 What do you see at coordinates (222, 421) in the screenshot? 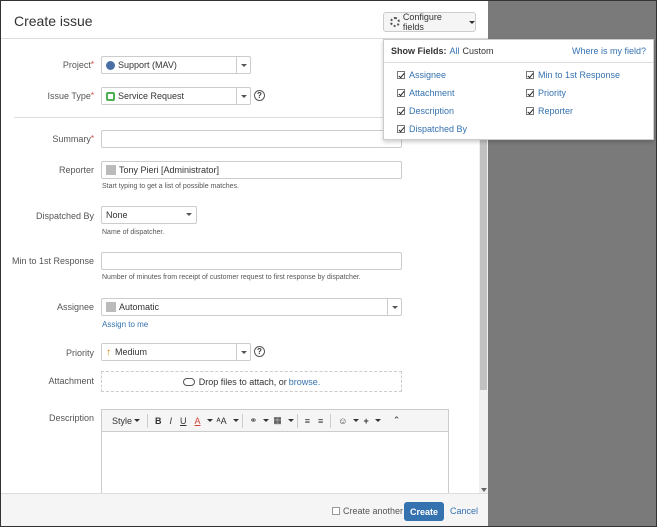
I see `more-formatting-button: ᴬA` at bounding box center [222, 421].